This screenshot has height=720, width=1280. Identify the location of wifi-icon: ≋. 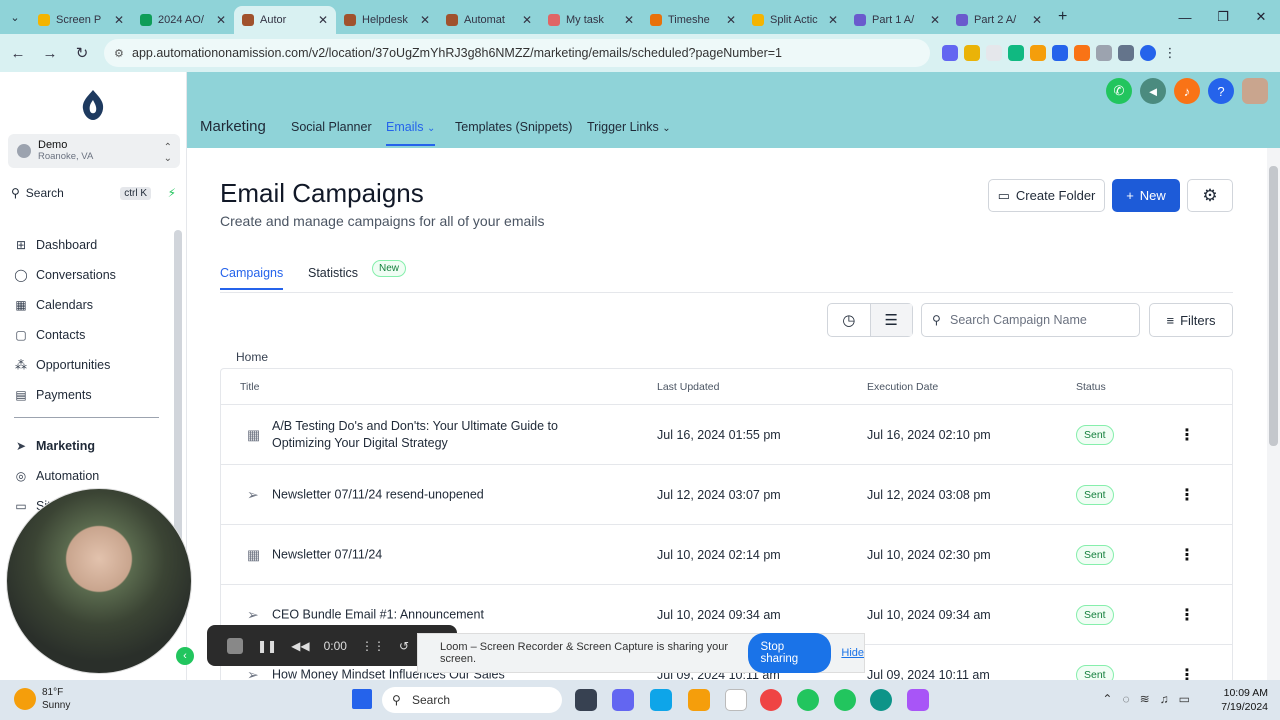
(1145, 699).